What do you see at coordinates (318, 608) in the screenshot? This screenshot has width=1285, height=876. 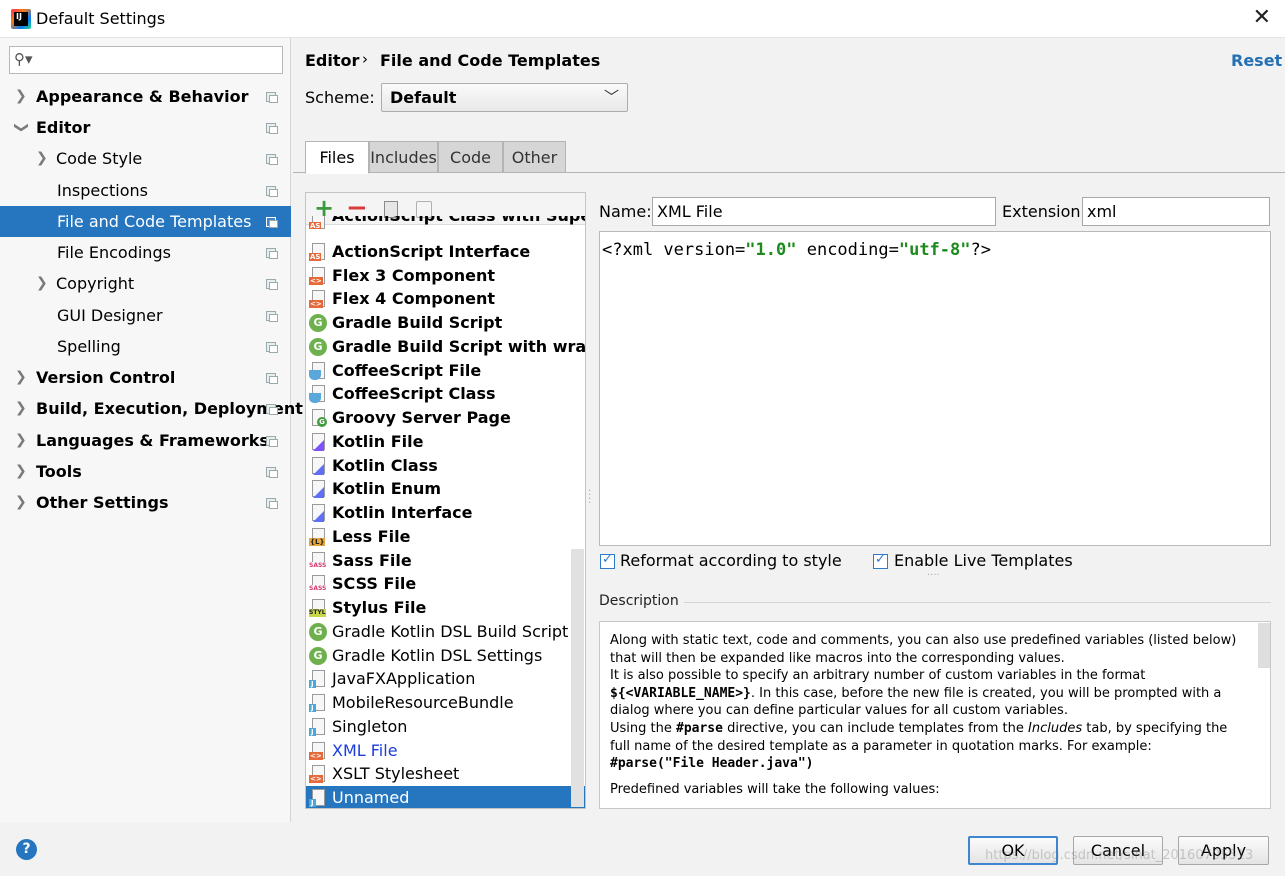 I see `stylus-file-icon` at bounding box center [318, 608].